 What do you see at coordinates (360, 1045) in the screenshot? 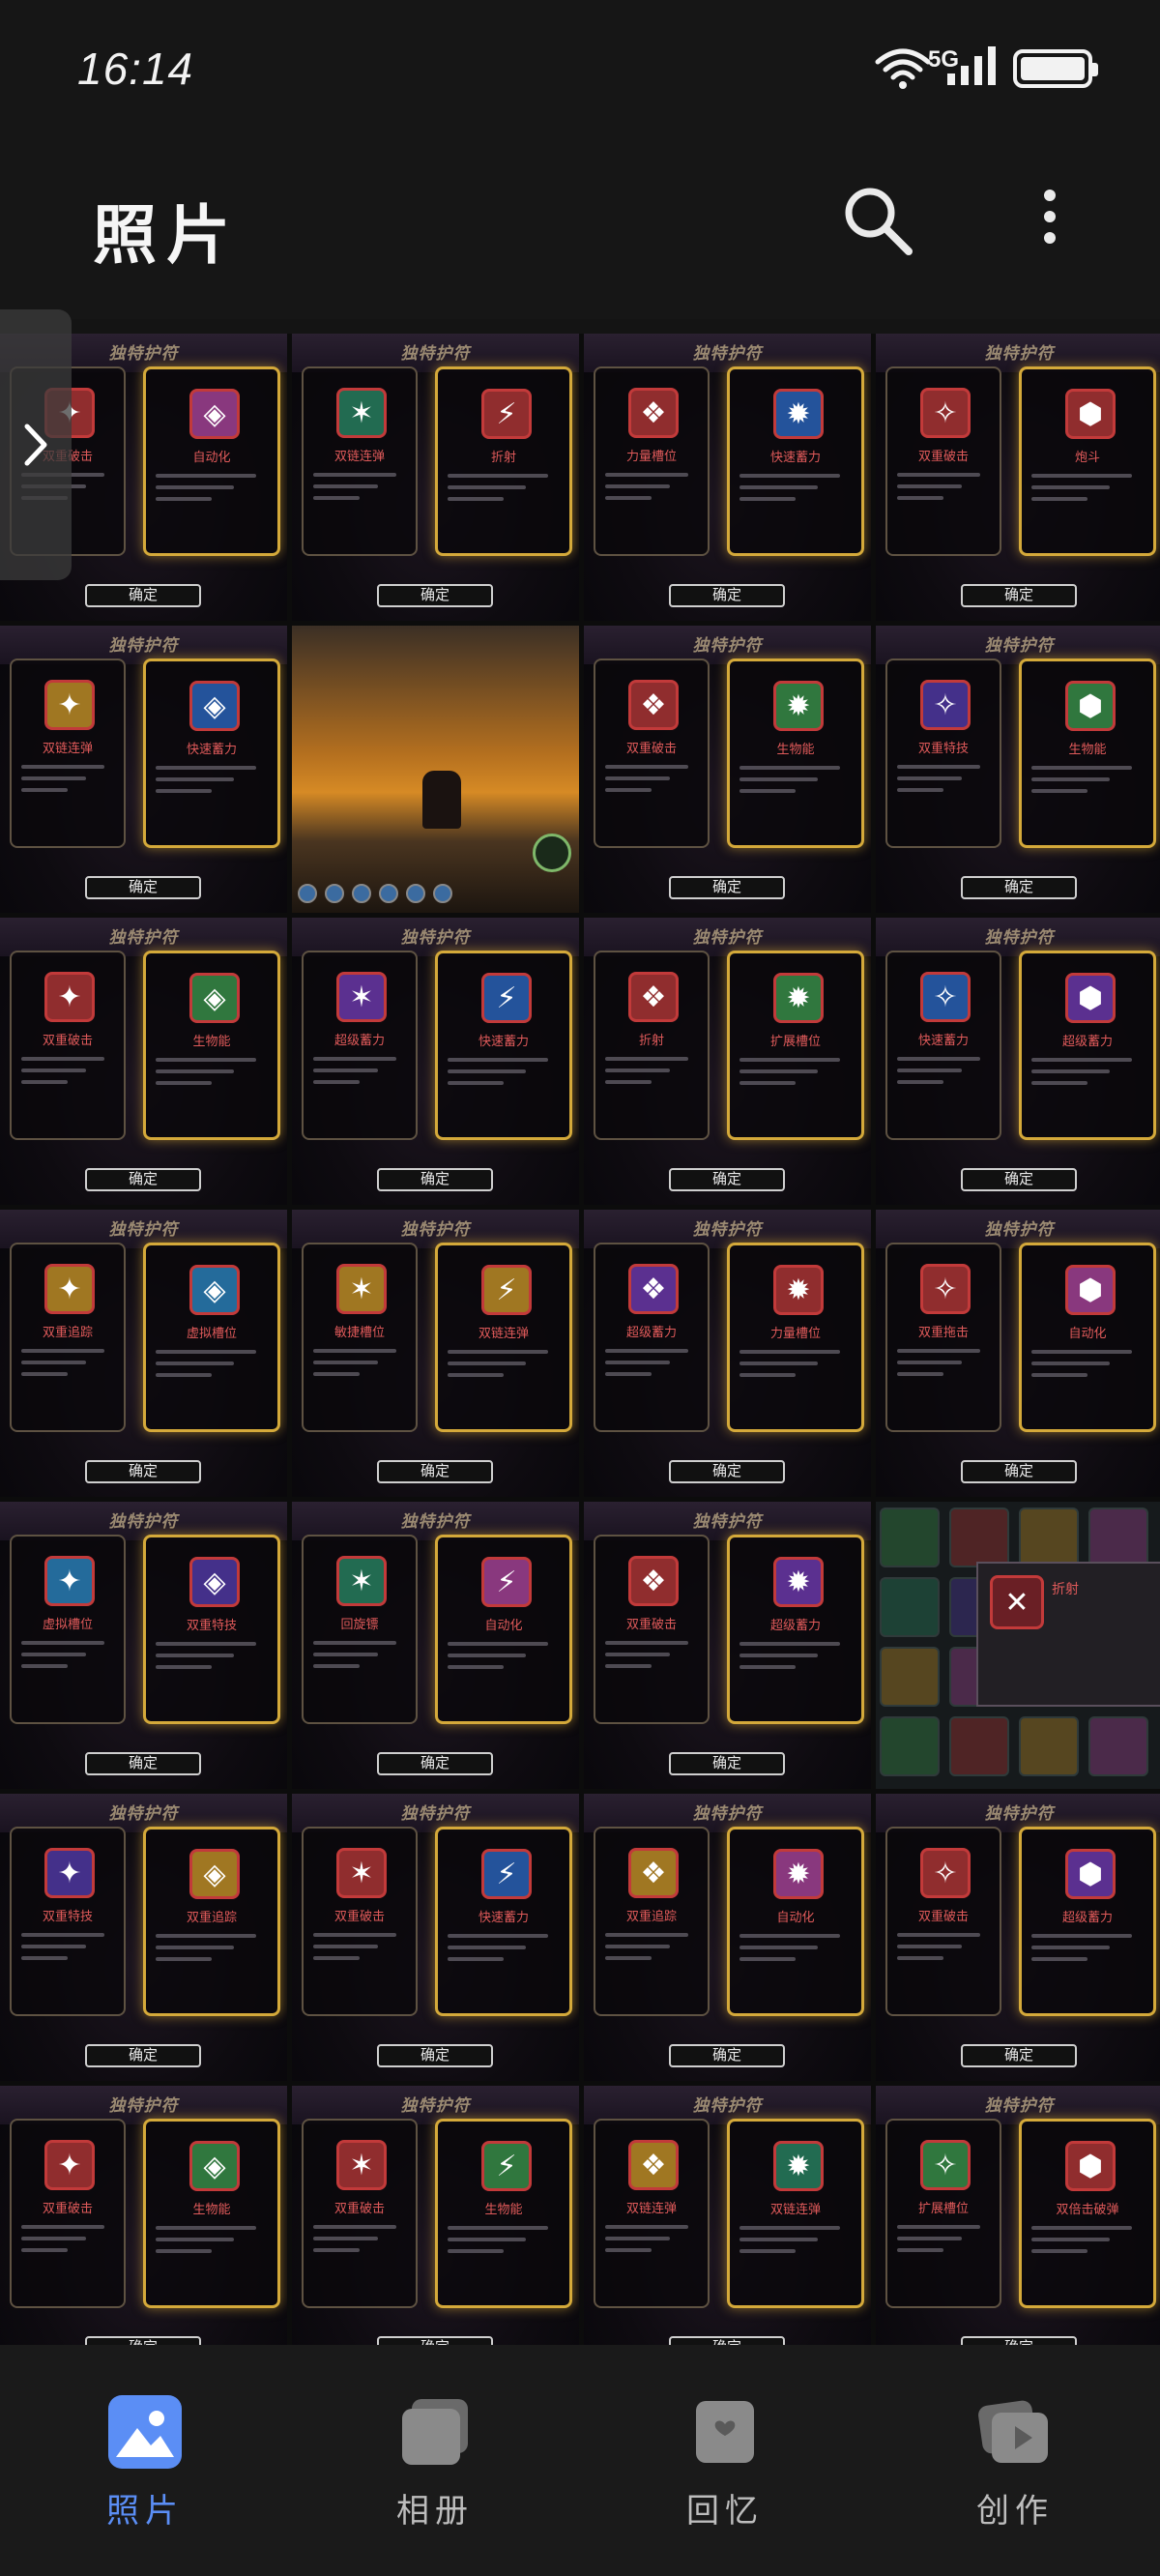
I see `left-charm-card: ✶ 超级蓄力` at bounding box center [360, 1045].